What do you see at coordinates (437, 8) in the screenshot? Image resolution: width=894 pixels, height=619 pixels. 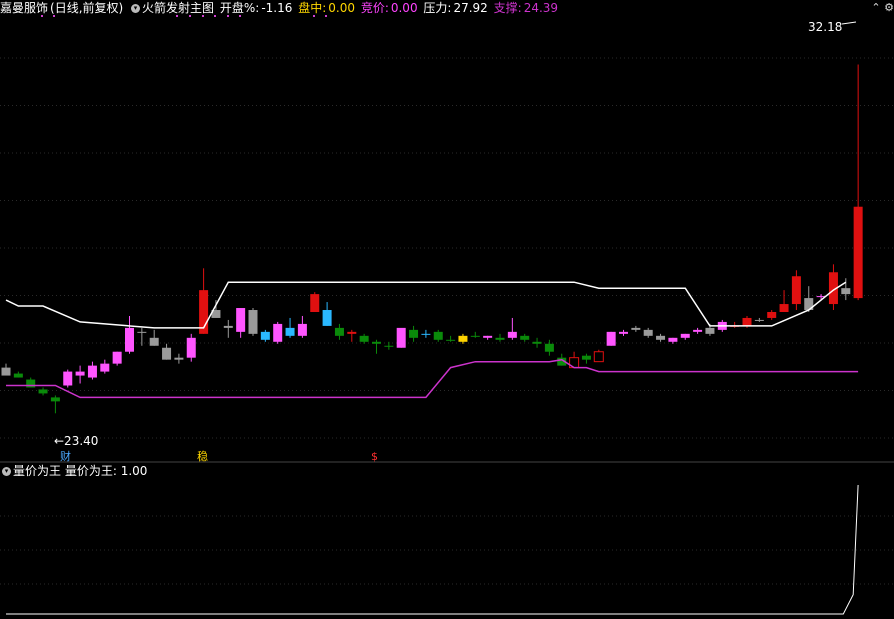 I see `pressure-label: 压力:` at bounding box center [437, 8].